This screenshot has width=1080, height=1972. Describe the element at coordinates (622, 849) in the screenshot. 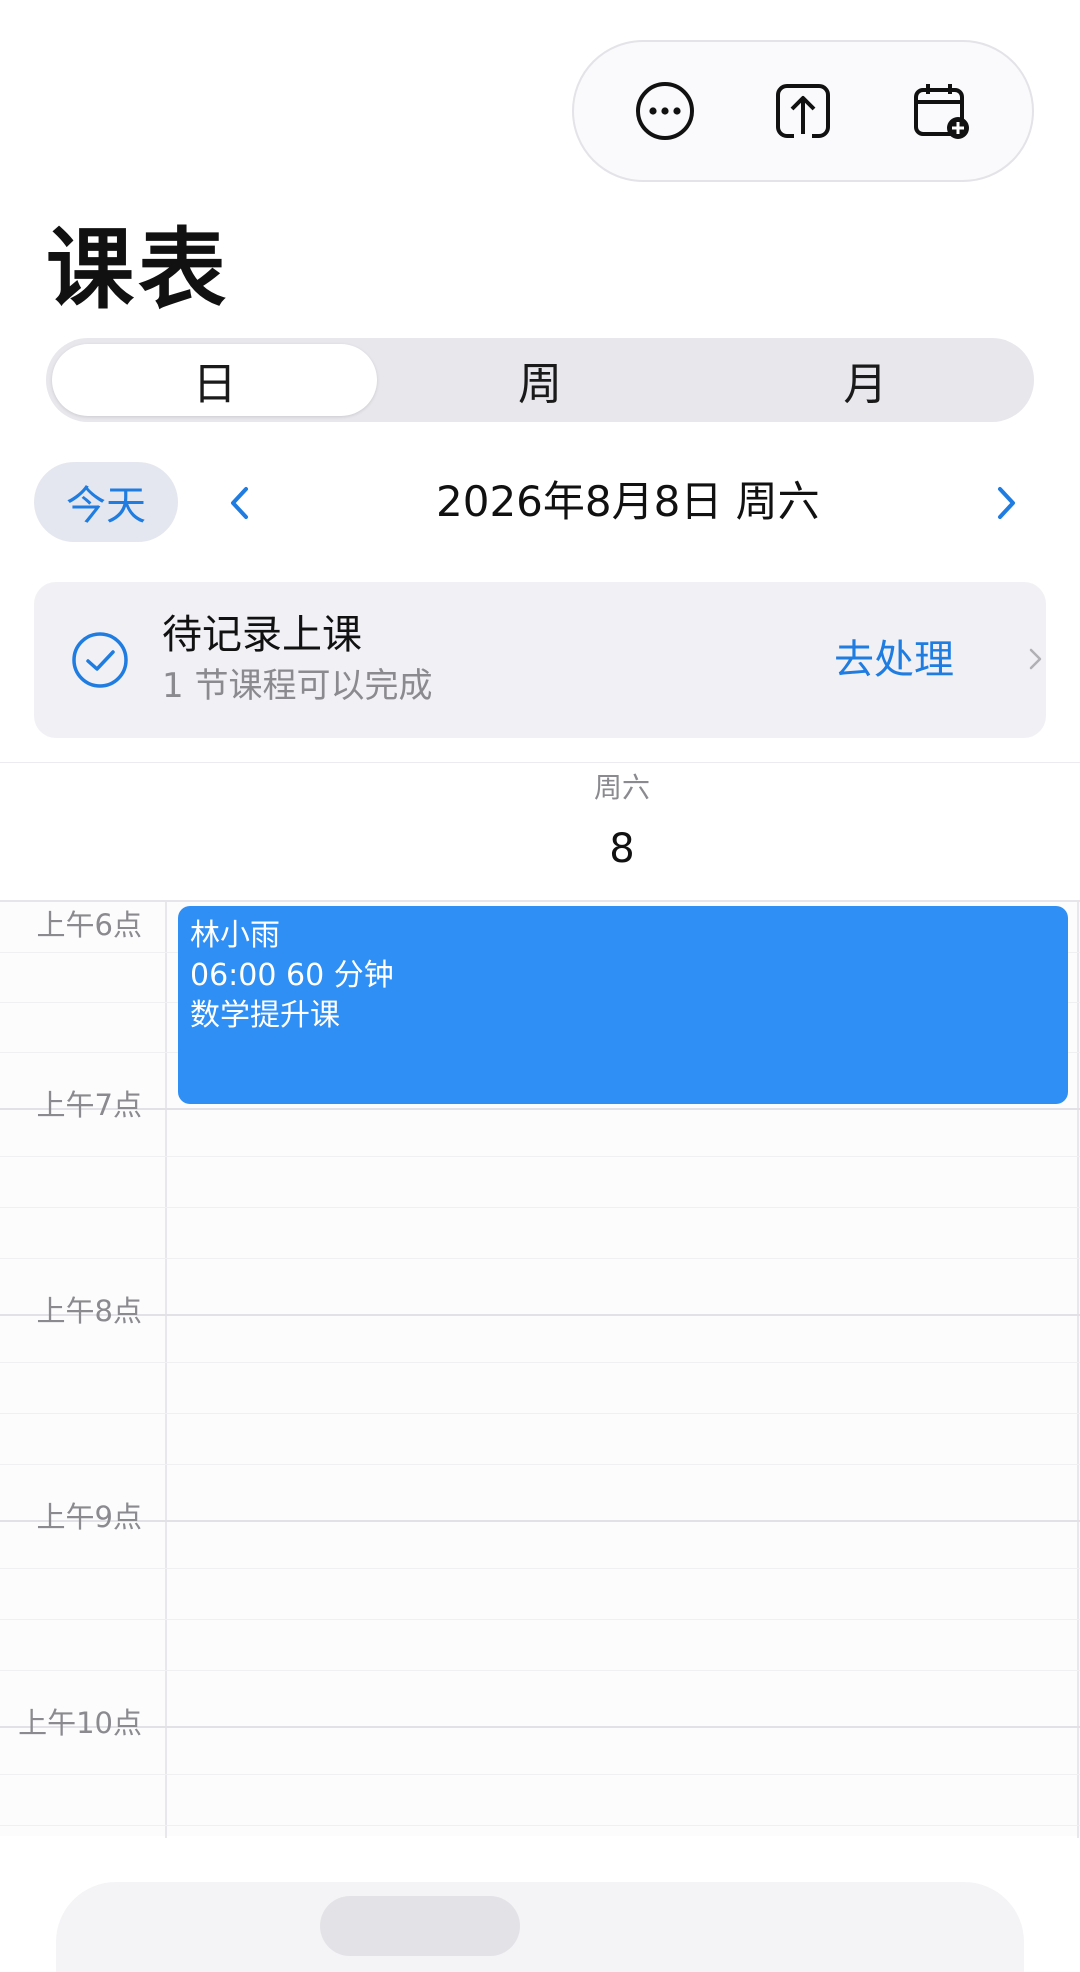

I see `day-number: 8` at that location.